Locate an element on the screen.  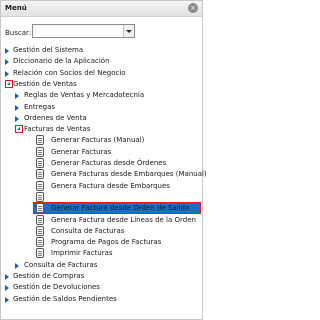
menu-item-label: Genera Factura desde Embarques is located at coordinates (110, 186).